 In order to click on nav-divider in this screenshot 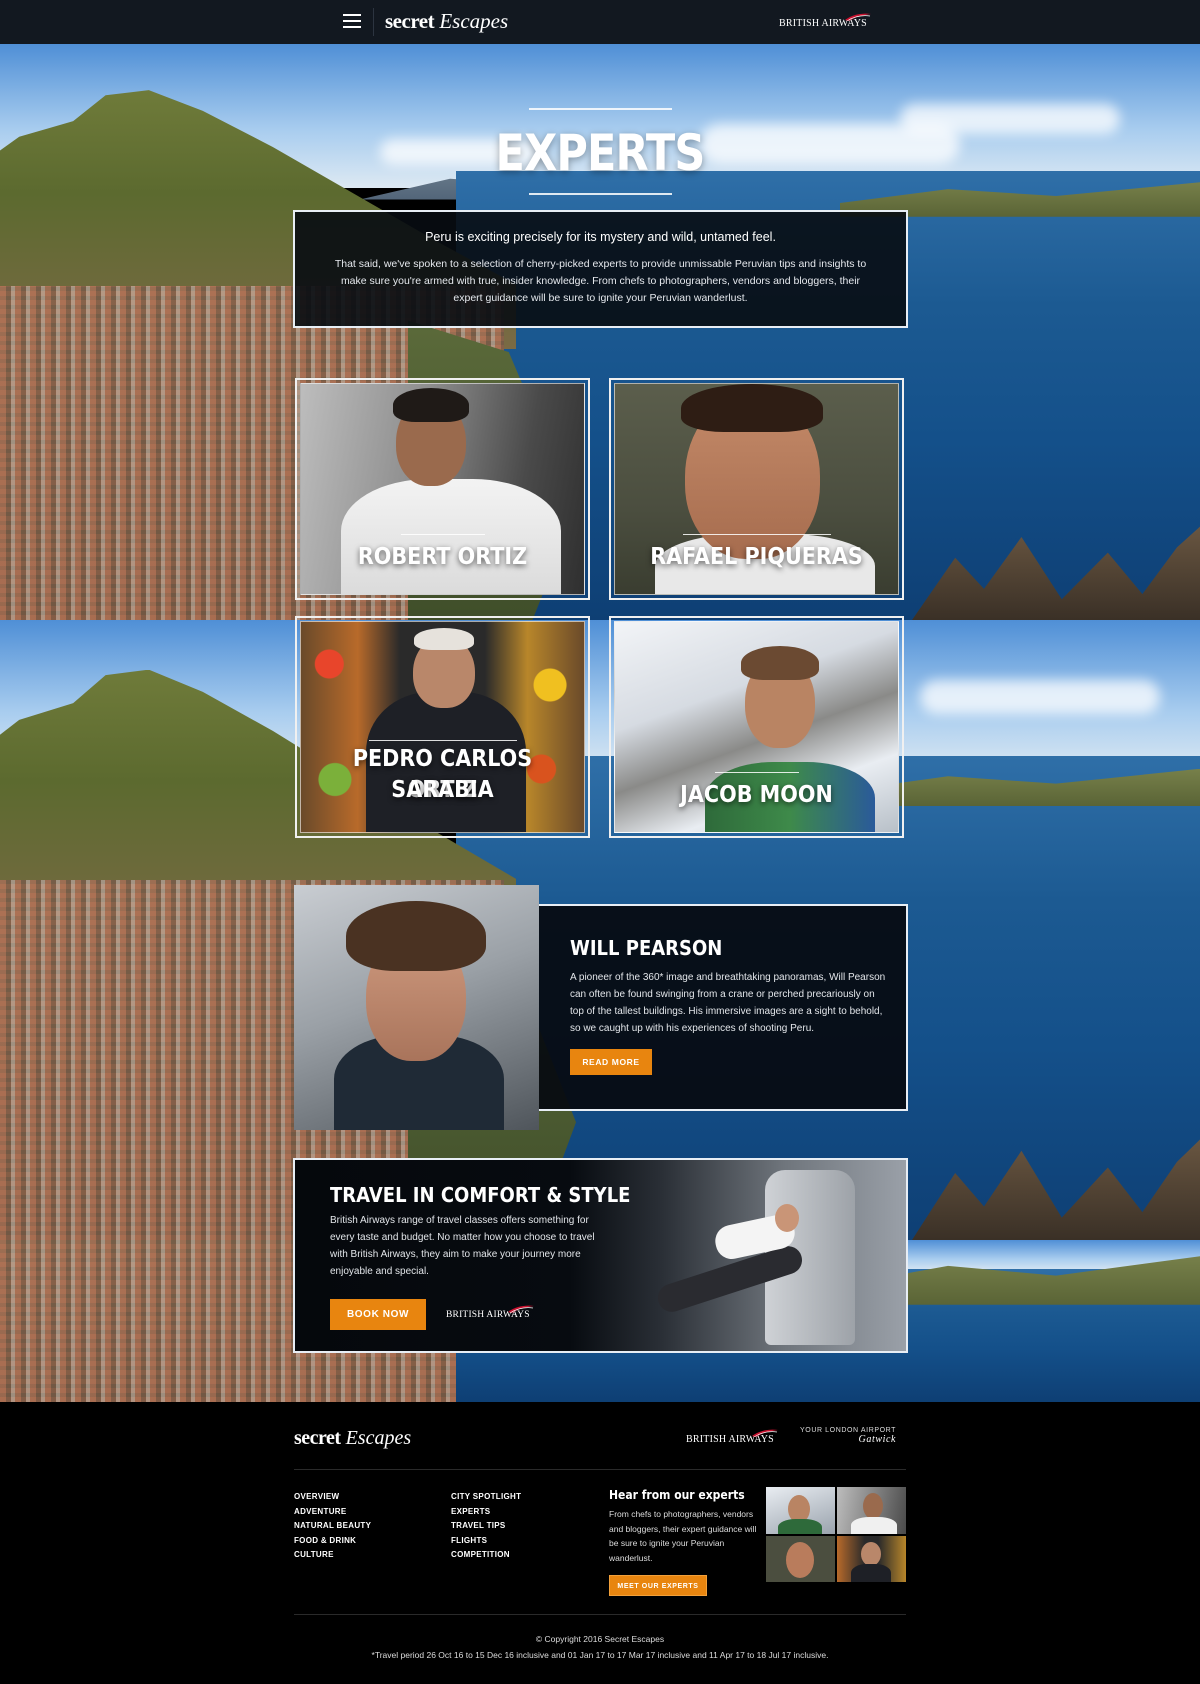, I will do `click(373, 22)`.